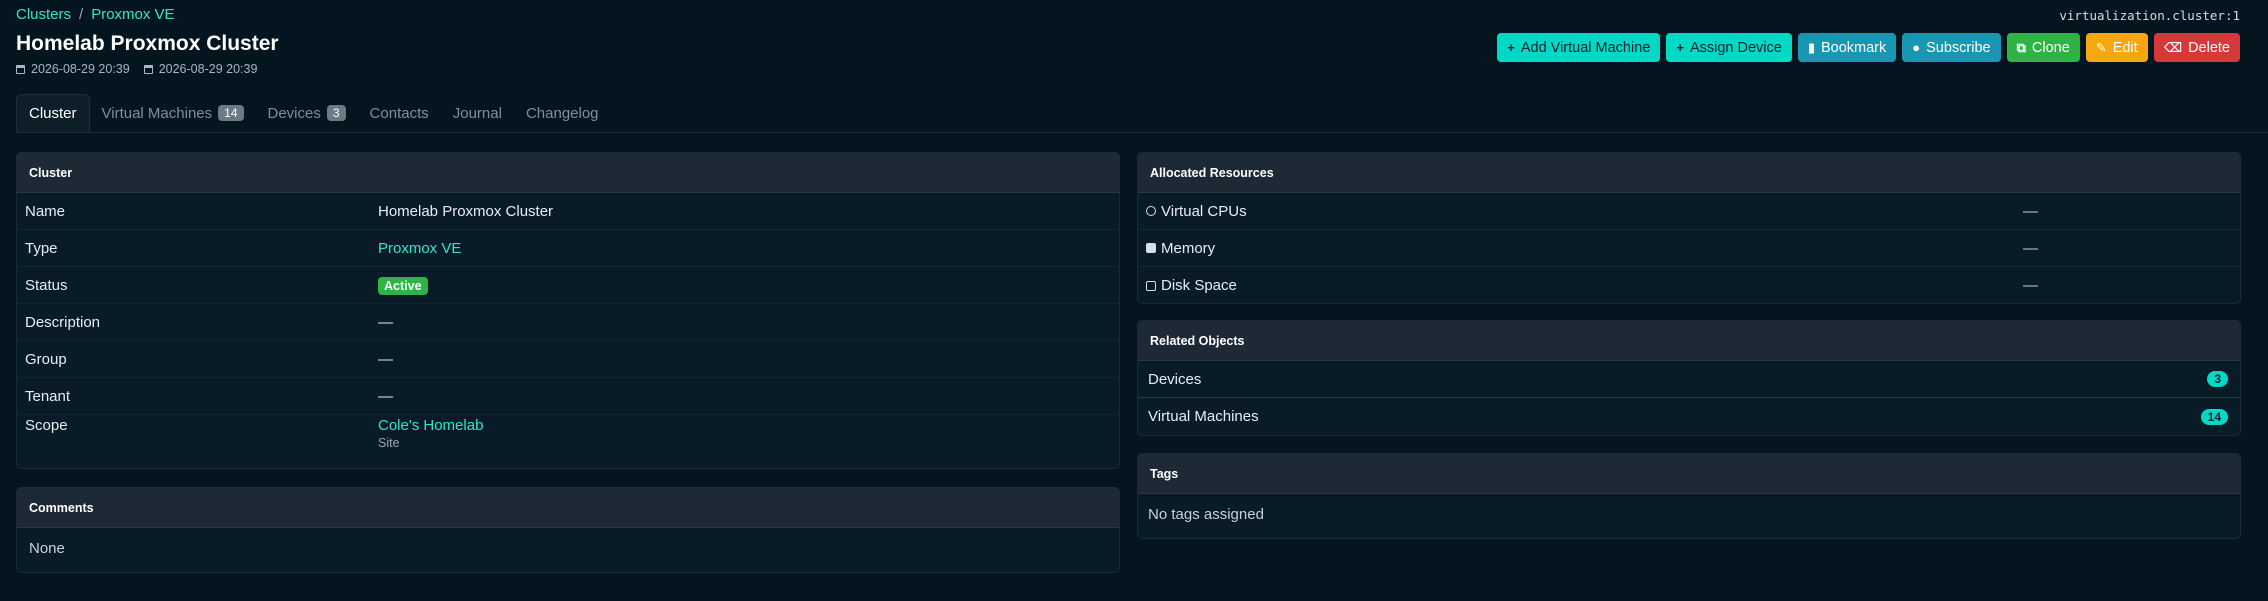 This screenshot has height=601, width=2268. I want to click on related-devices-label: Devices, so click(1175, 379).